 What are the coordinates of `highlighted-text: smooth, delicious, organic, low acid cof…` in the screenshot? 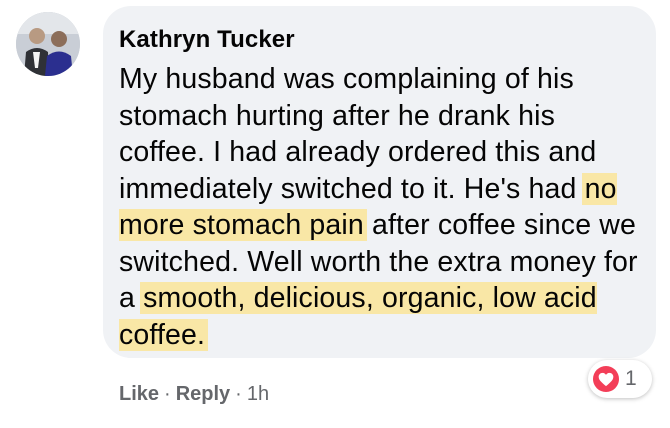 It's located at (358, 316).